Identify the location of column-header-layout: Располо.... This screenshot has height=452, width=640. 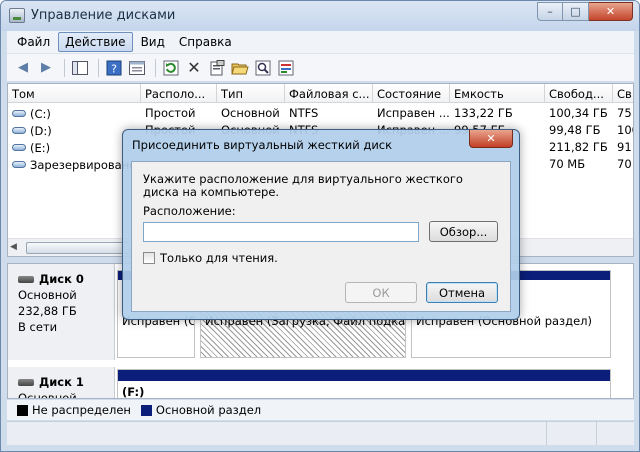
(179, 93).